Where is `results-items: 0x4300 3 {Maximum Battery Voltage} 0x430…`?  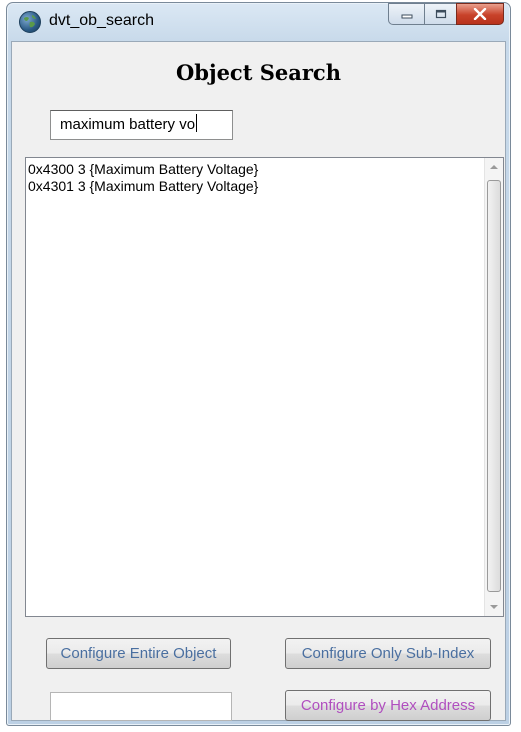 results-items: 0x4300 3 {Maximum Battery Voltage} 0x430… is located at coordinates (254, 178).